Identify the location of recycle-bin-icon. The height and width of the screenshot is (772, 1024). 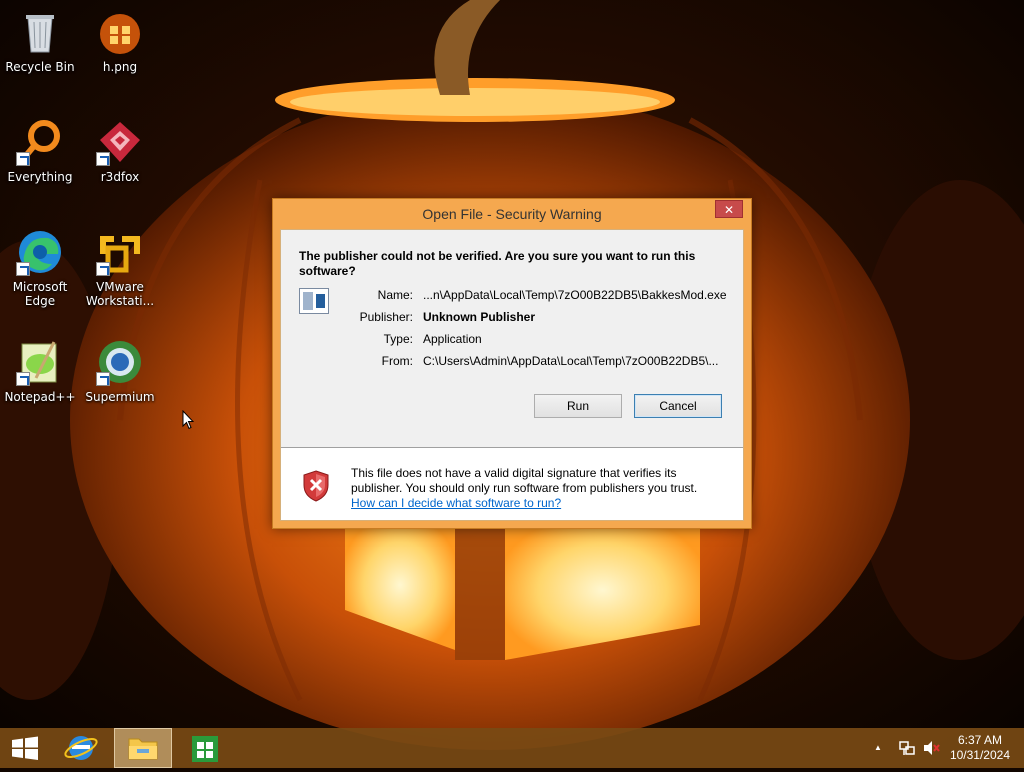
(40, 32).